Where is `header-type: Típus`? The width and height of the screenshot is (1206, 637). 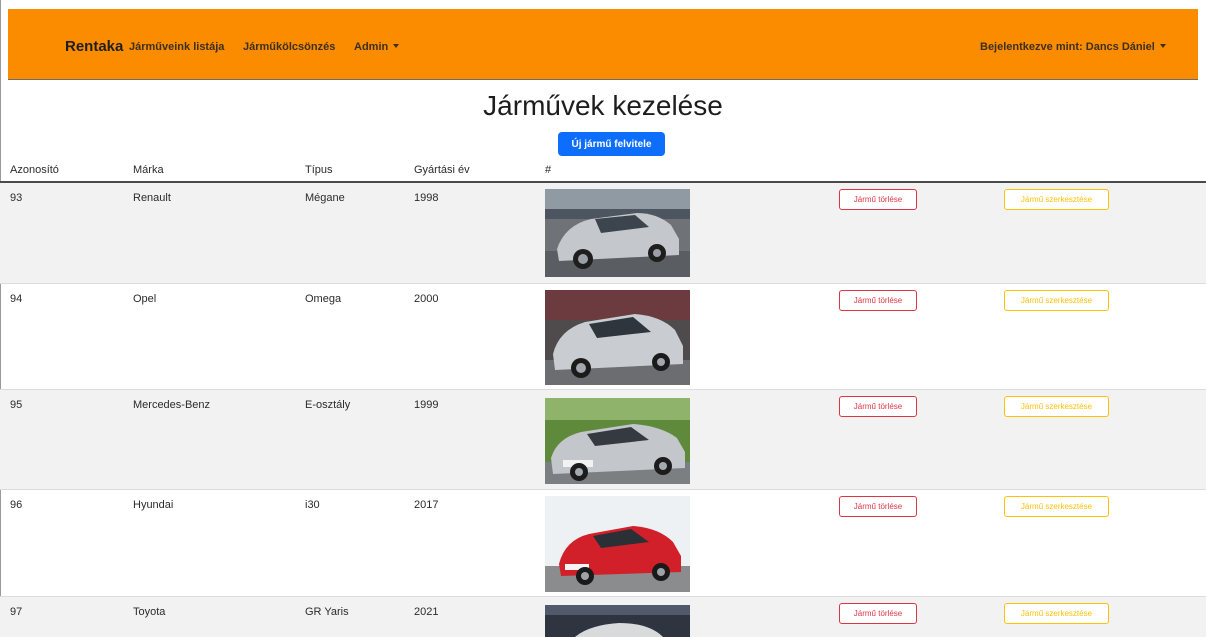
header-type: Típus is located at coordinates (319, 170).